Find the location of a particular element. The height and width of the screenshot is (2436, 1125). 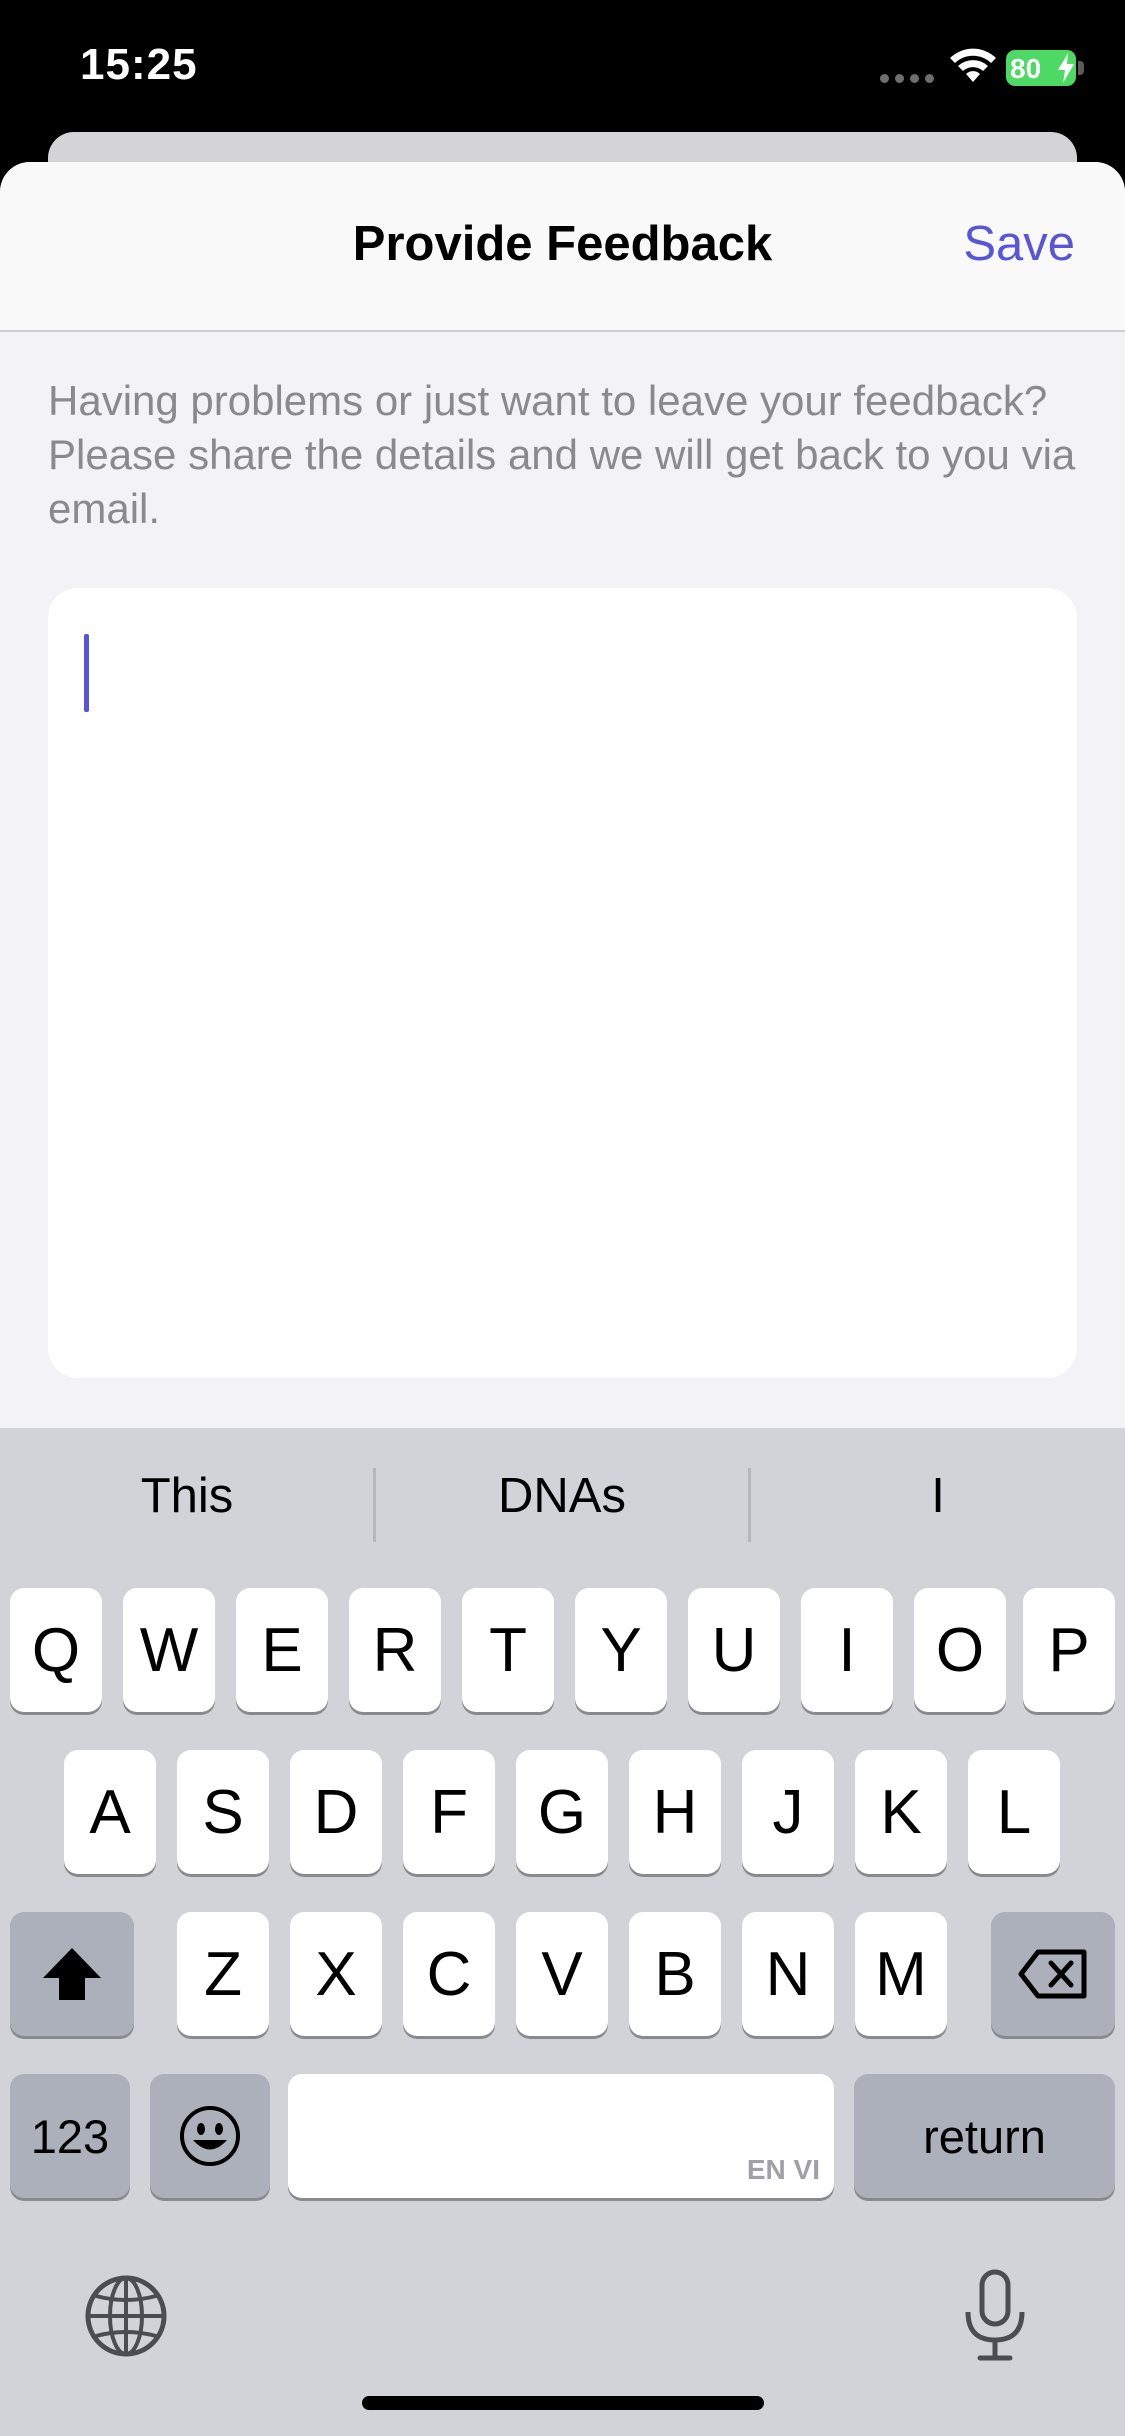

language-hint: EN VI is located at coordinates (783, 2169).